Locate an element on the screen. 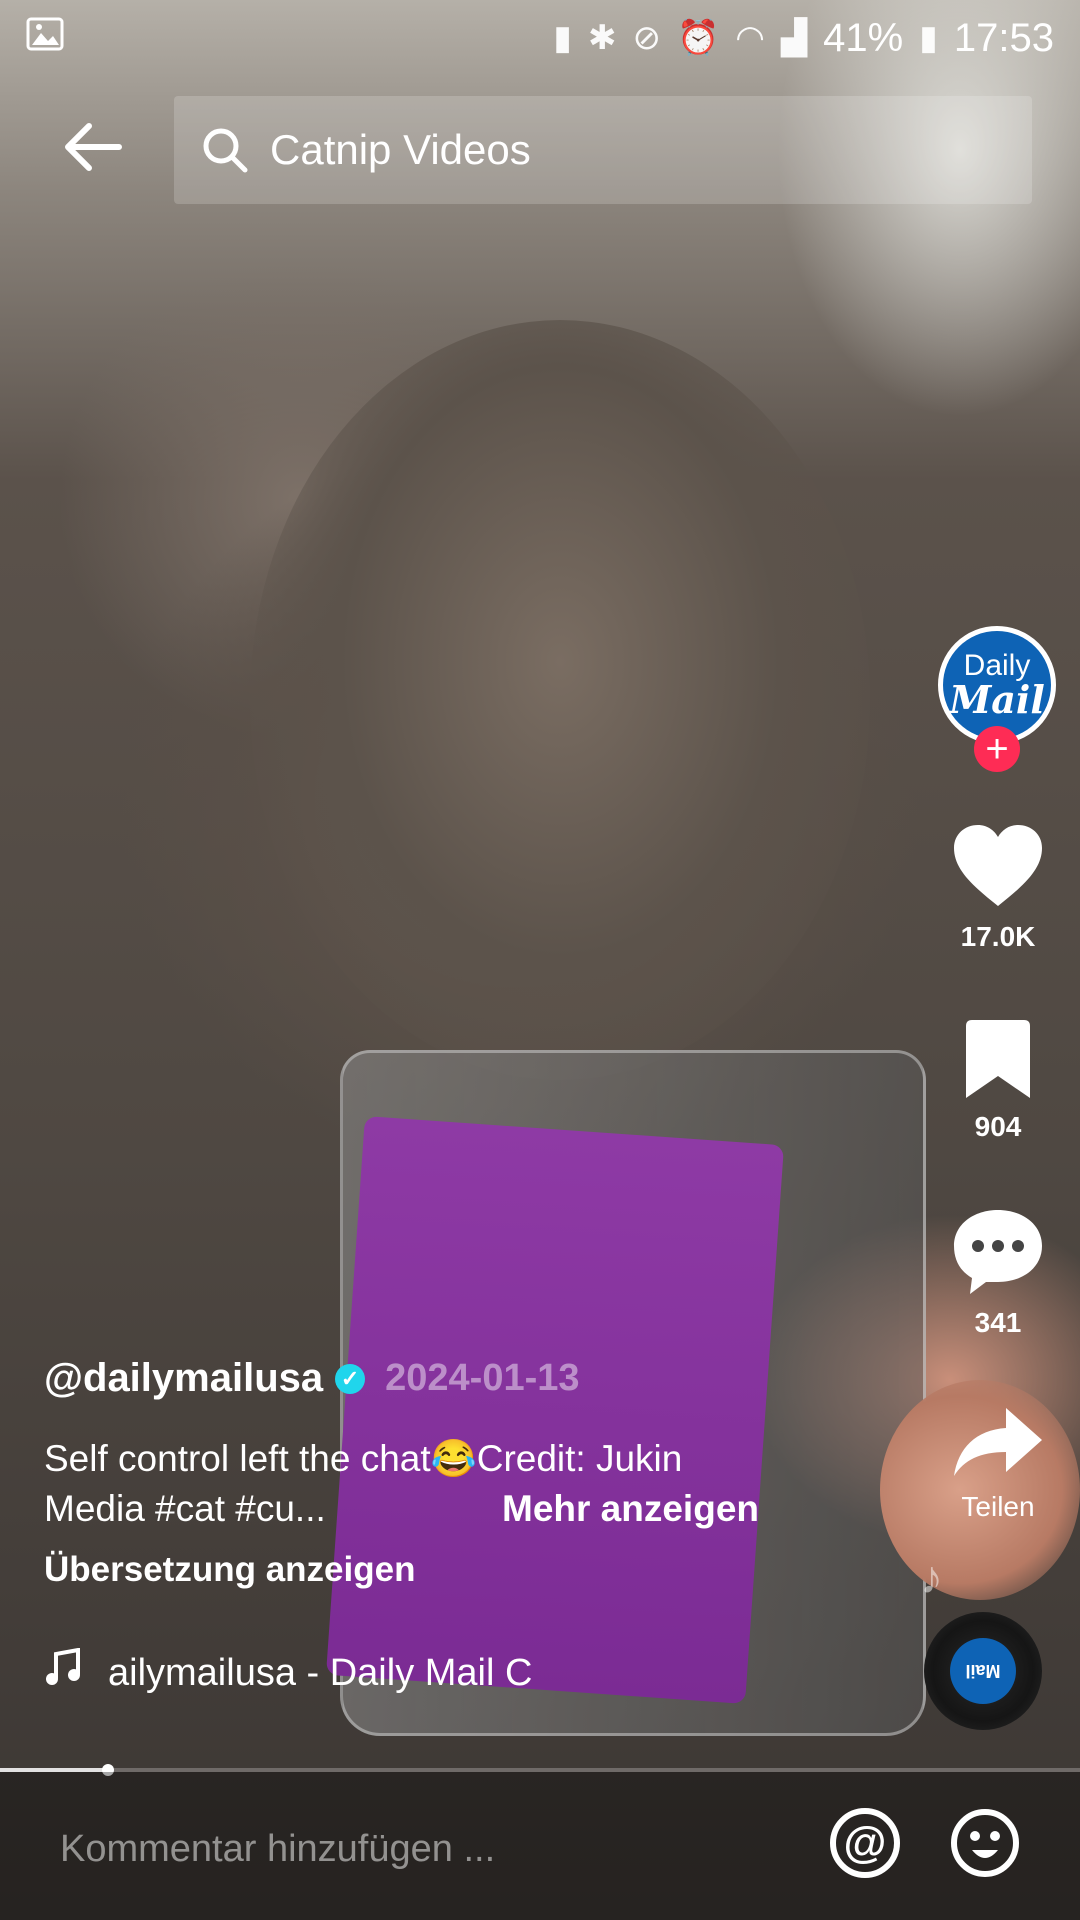  follow-button: + is located at coordinates (997, 749).